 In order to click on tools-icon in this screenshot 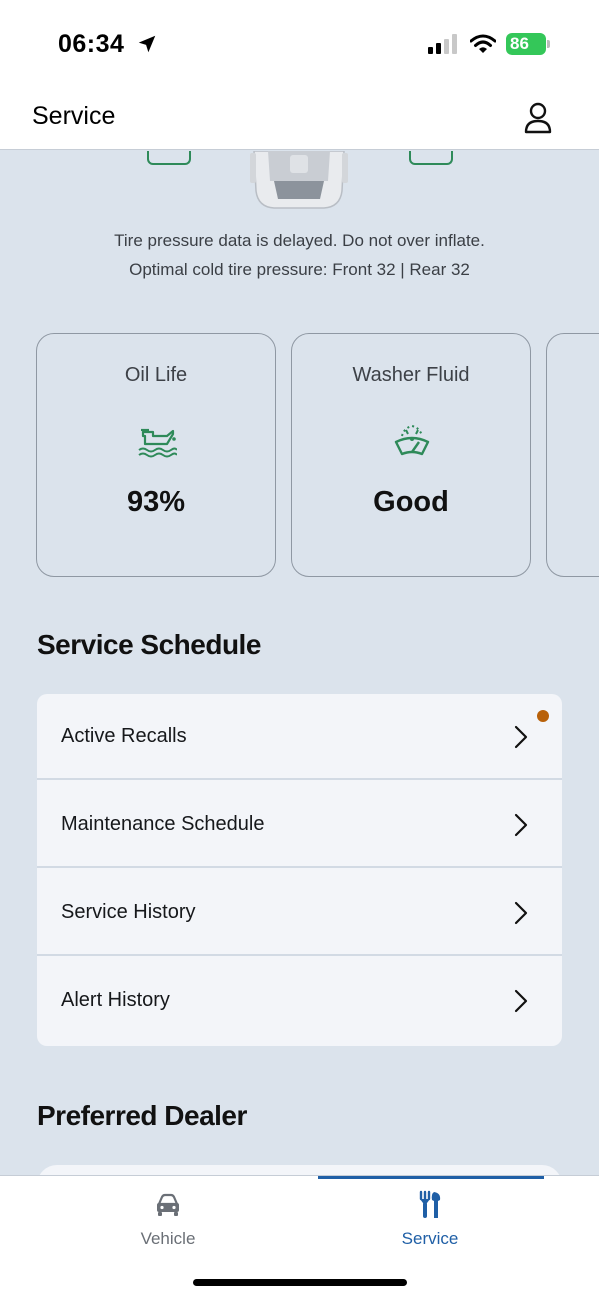, I will do `click(430, 1204)`.